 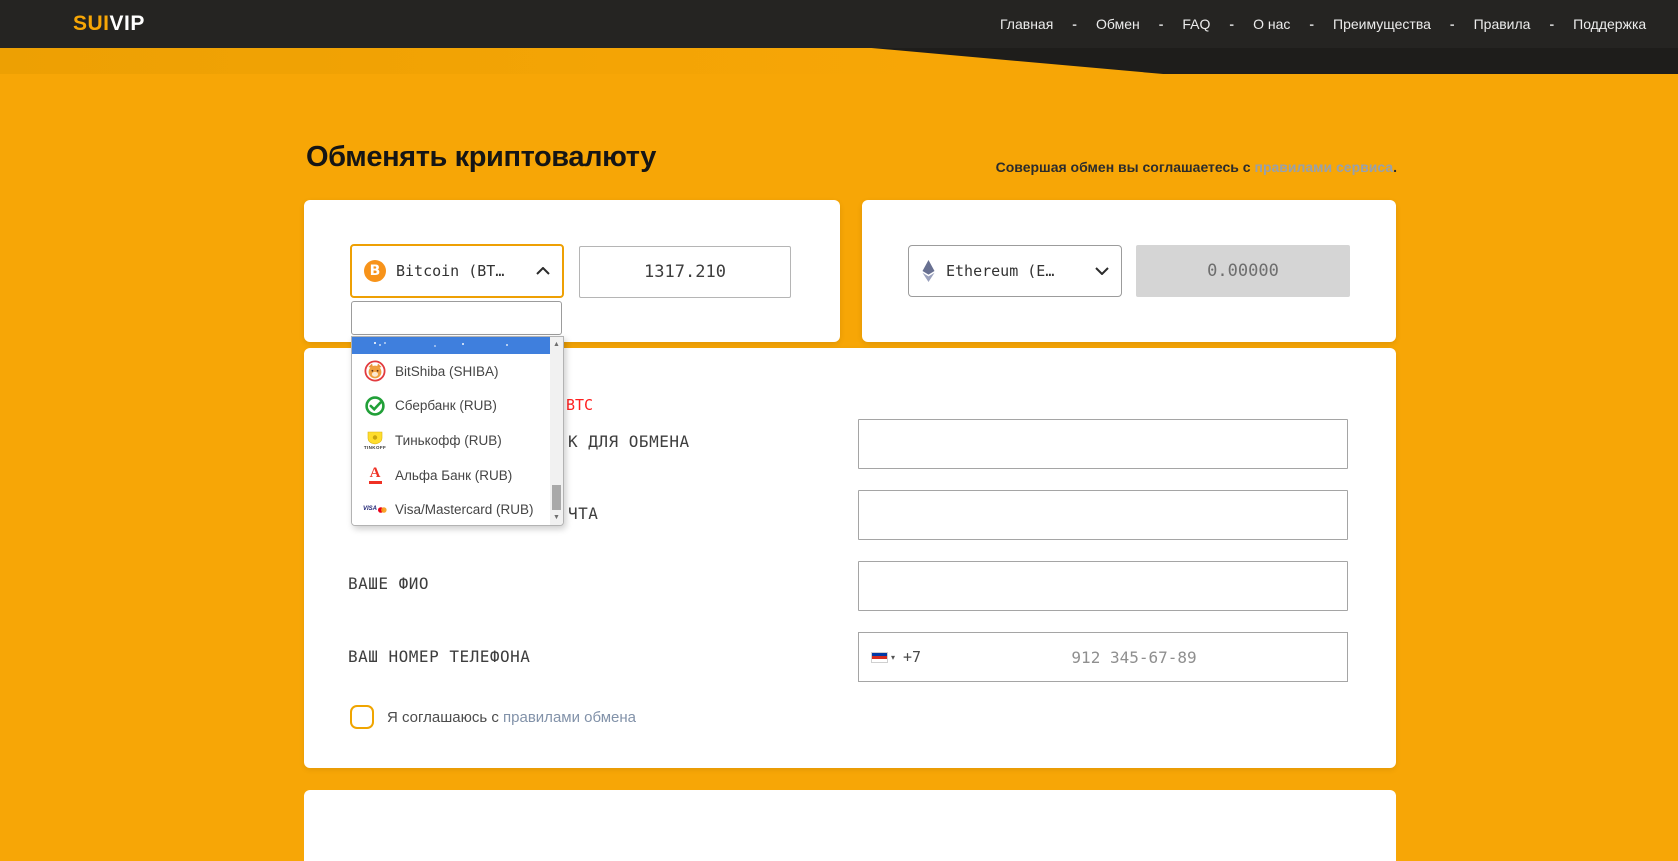 I want to click on agree-text: Я соглашаюсь с, so click(x=445, y=717).